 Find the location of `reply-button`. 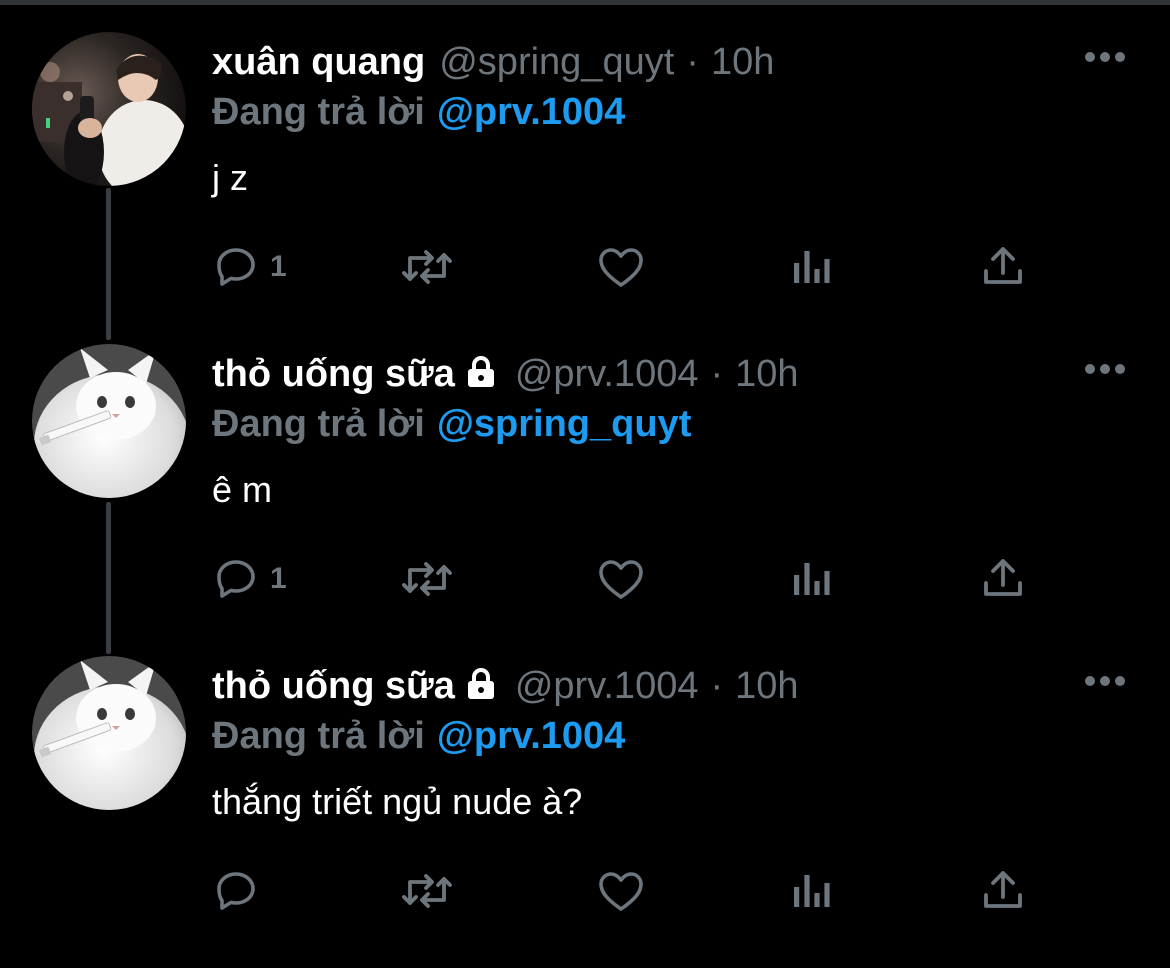

reply-button is located at coordinates (241, 891).